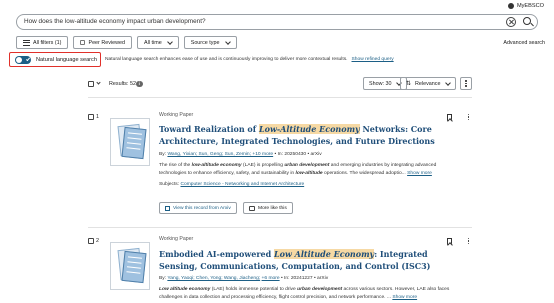 The width and height of the screenshot is (554, 303). I want to click on user-icon, so click(510, 6).